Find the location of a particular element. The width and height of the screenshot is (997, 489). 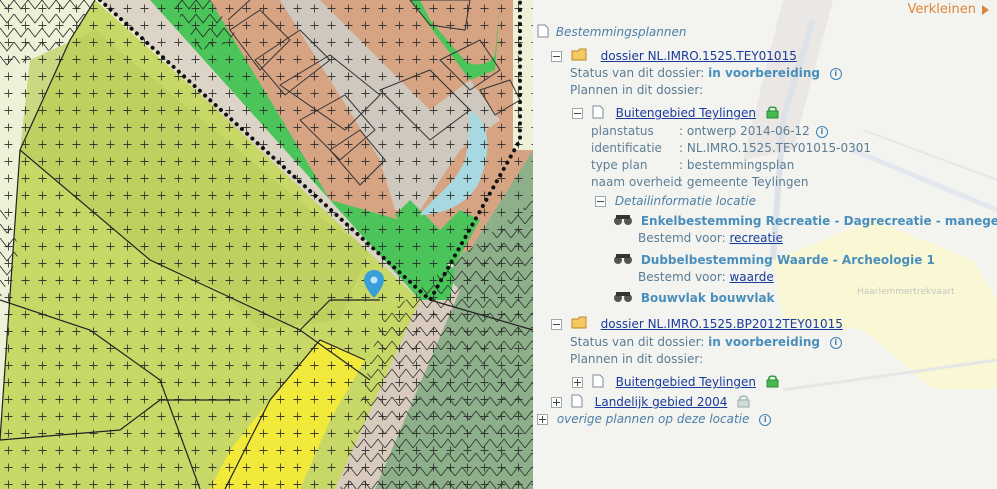

more-plans-label: overige plannen op deze locatie is located at coordinates (653, 419).